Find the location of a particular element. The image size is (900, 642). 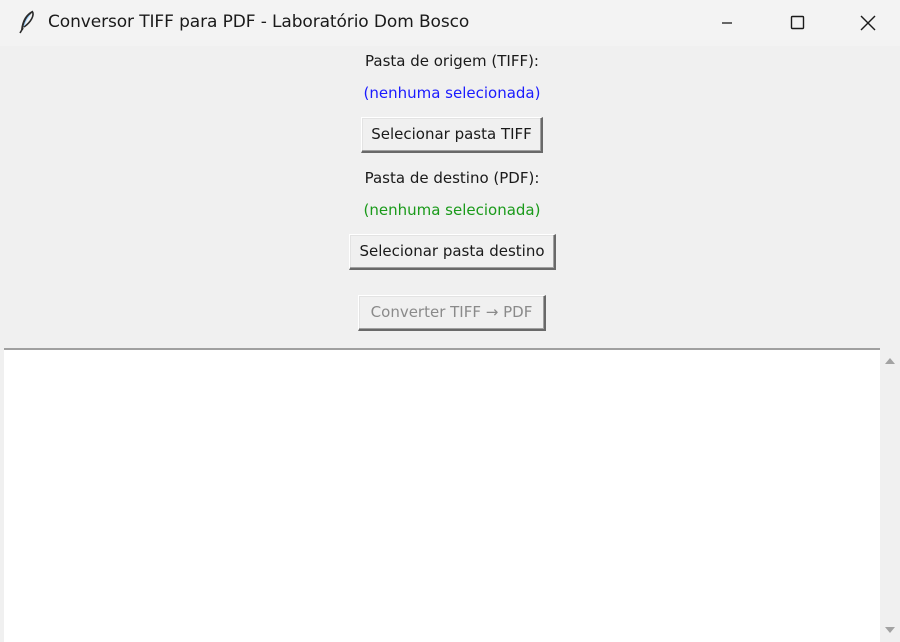

source-folder-path: (nenhuma selecionada) is located at coordinates (452, 93).